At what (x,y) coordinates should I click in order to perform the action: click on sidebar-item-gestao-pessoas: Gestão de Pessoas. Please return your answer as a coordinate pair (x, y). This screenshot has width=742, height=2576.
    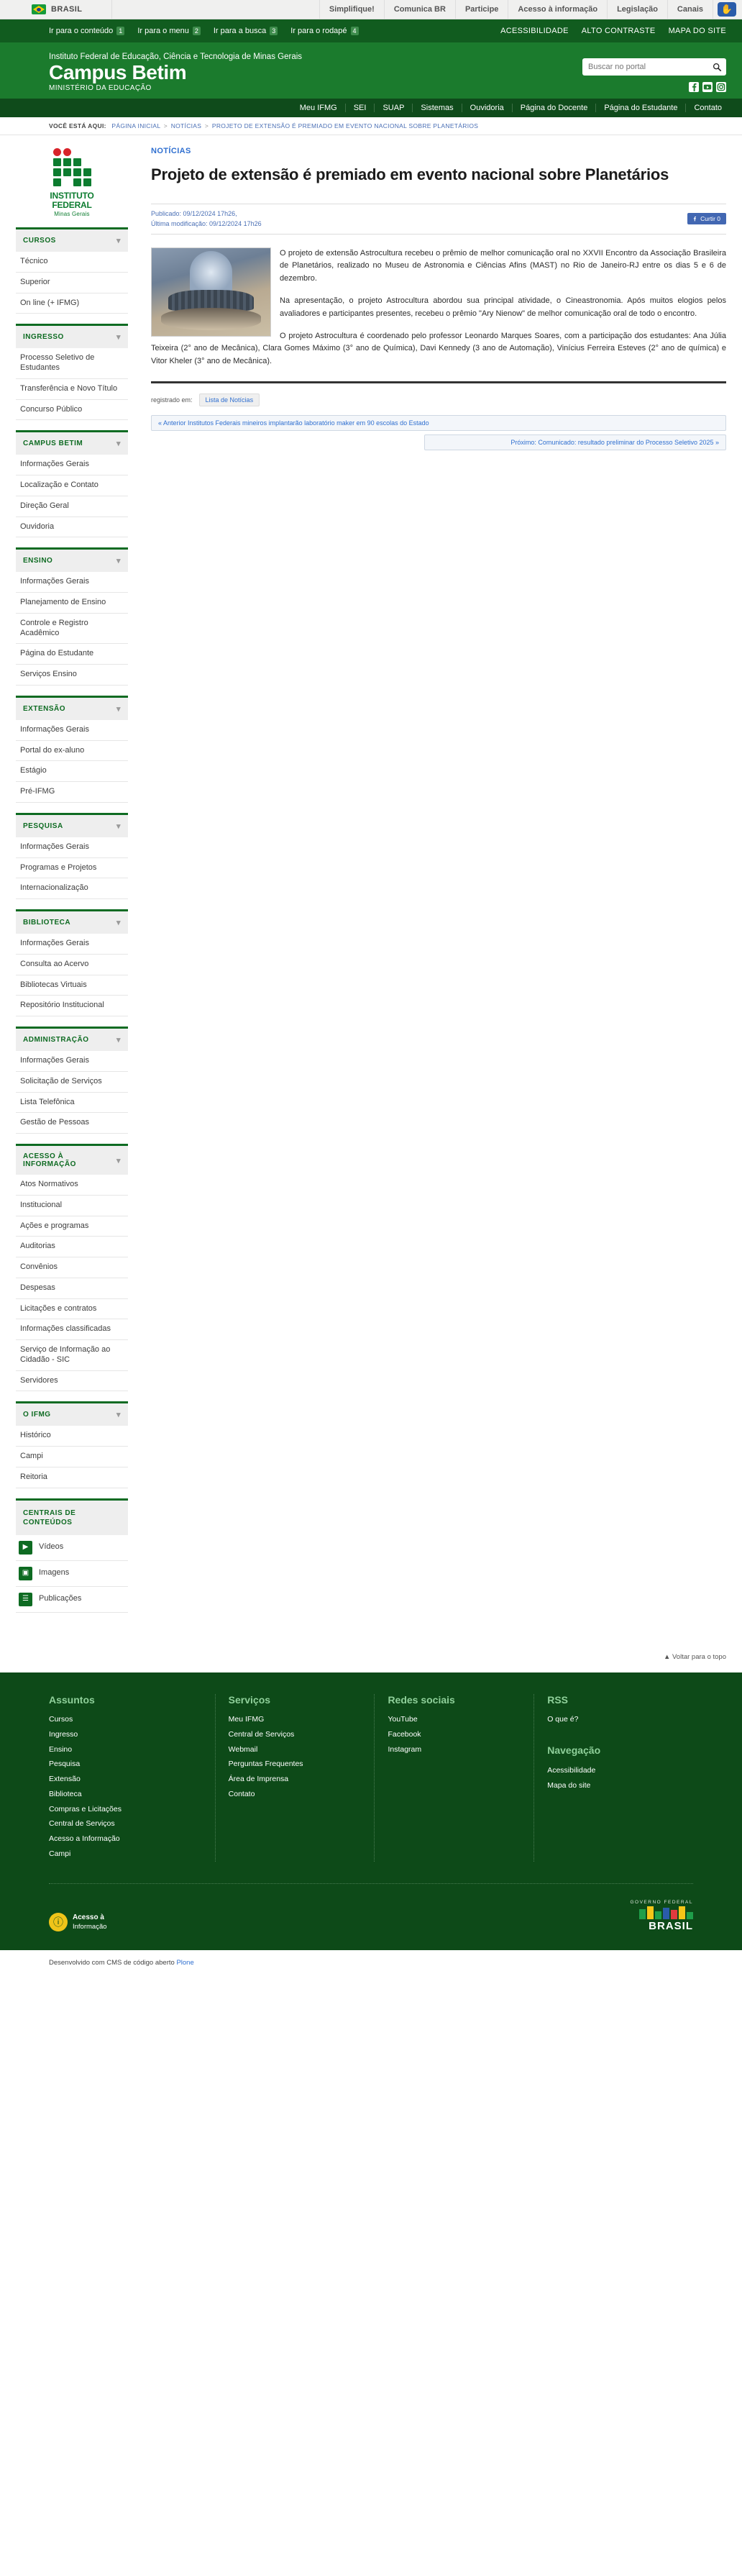
    Looking at the image, I should click on (72, 1123).